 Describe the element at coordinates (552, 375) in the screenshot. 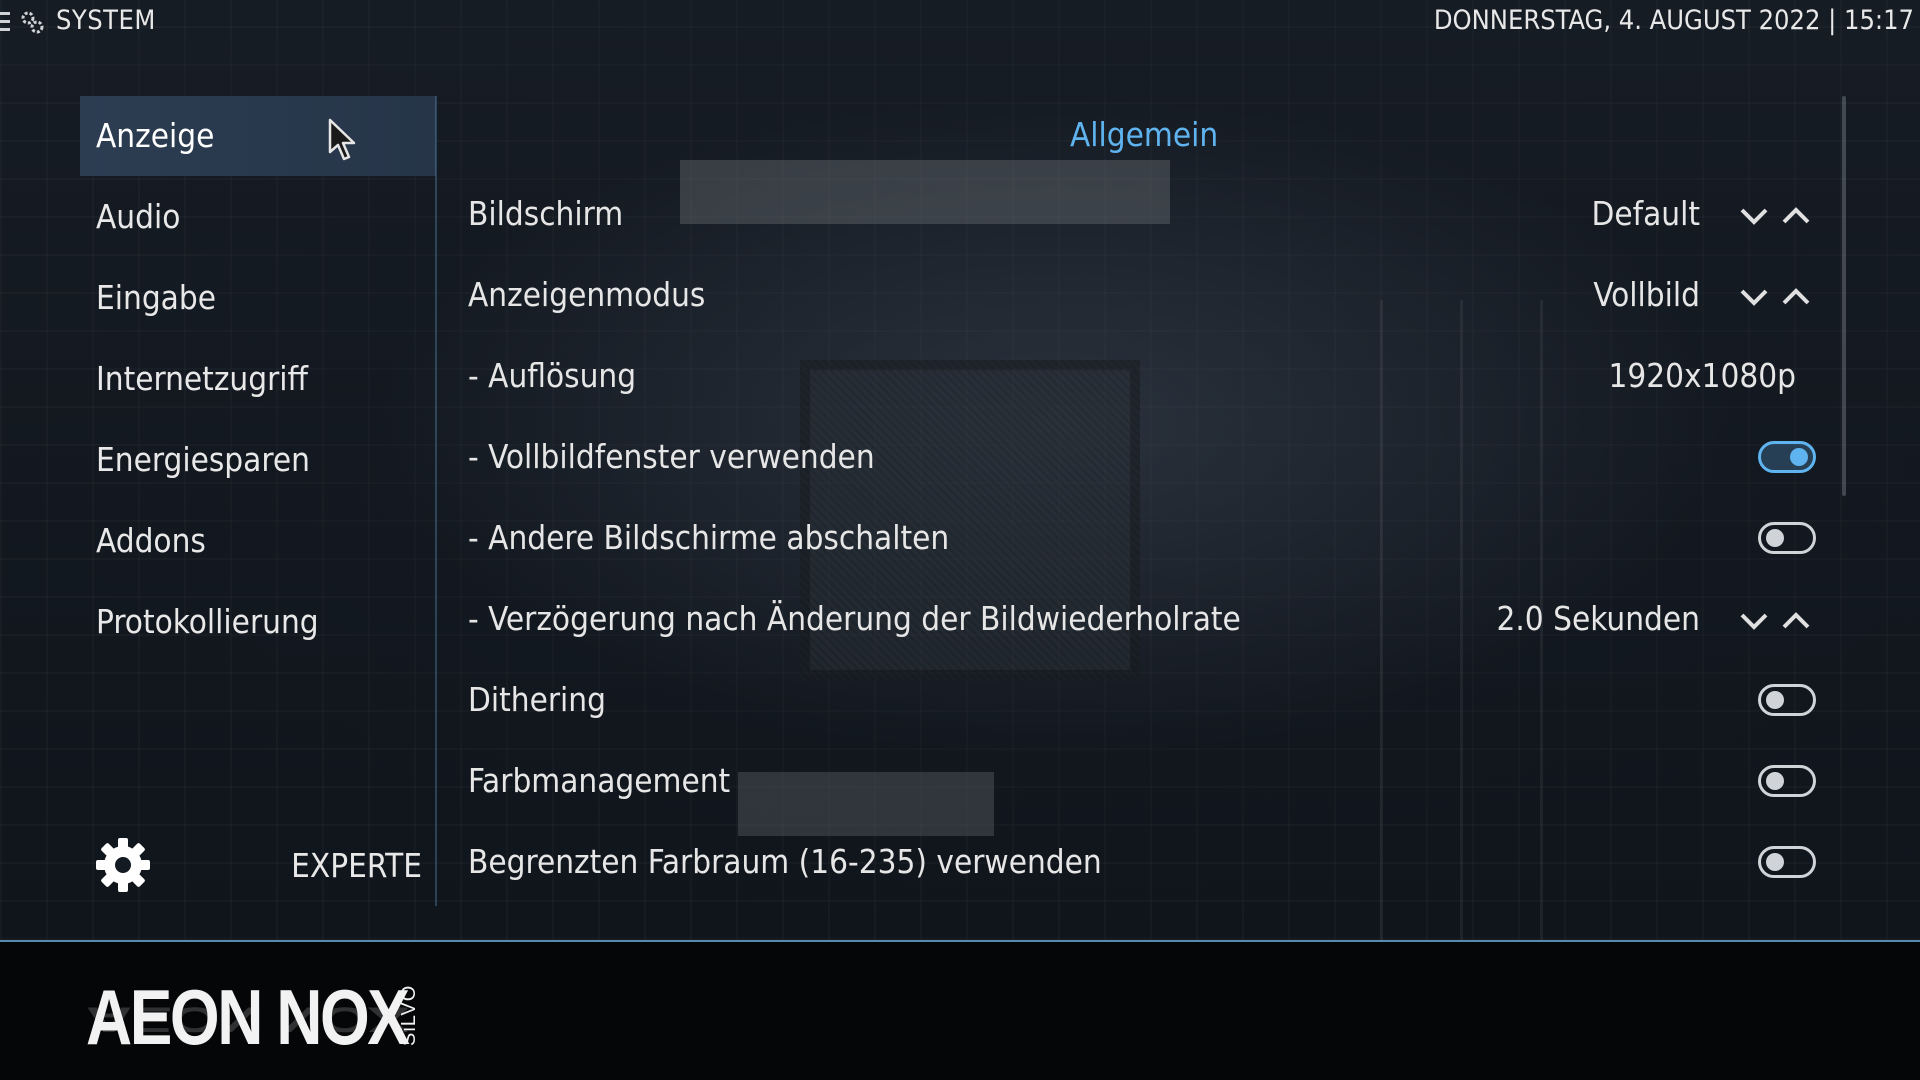

I see `setting-label: - Auflösung` at that location.